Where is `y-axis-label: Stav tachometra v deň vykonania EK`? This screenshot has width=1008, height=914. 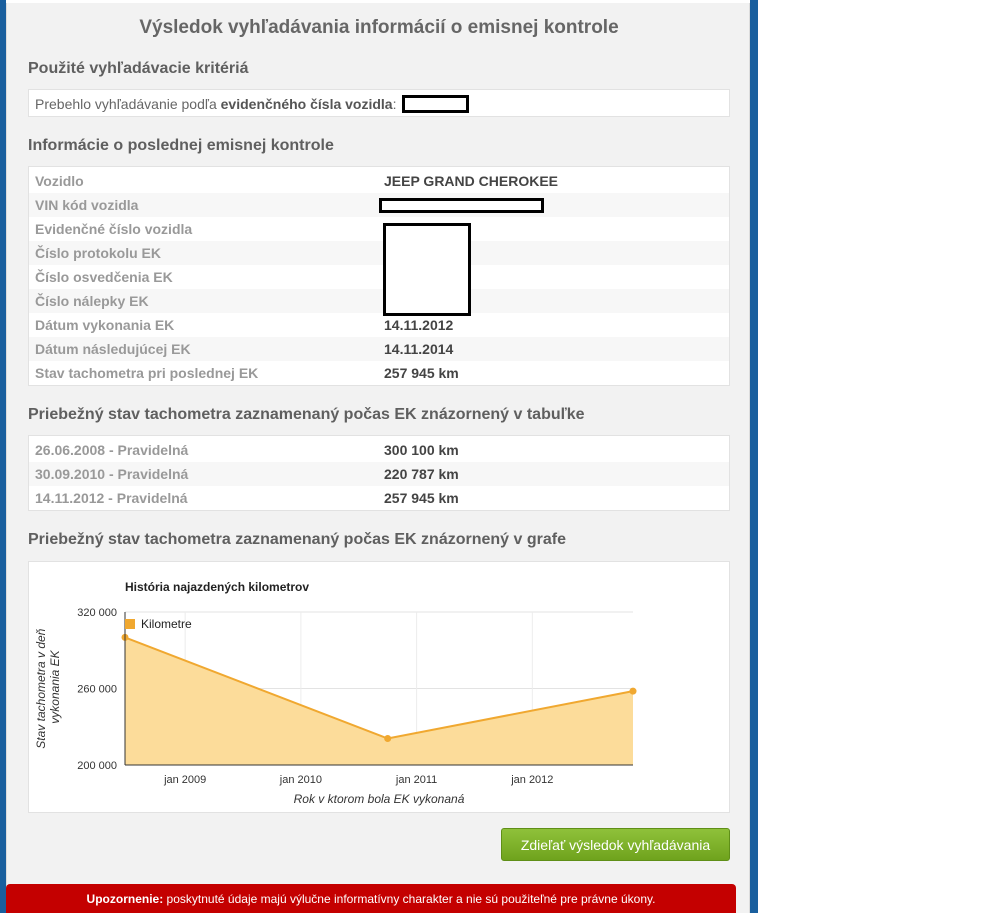
y-axis-label: Stav tachometra v deň vykonania EK is located at coordinates (48, 686).